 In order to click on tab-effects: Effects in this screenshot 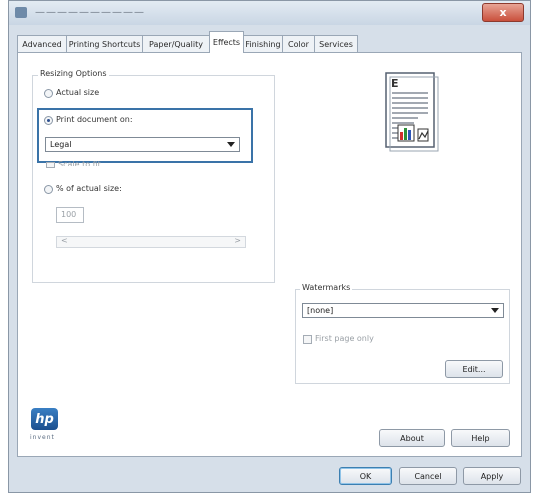, I will do `click(226, 42)`.